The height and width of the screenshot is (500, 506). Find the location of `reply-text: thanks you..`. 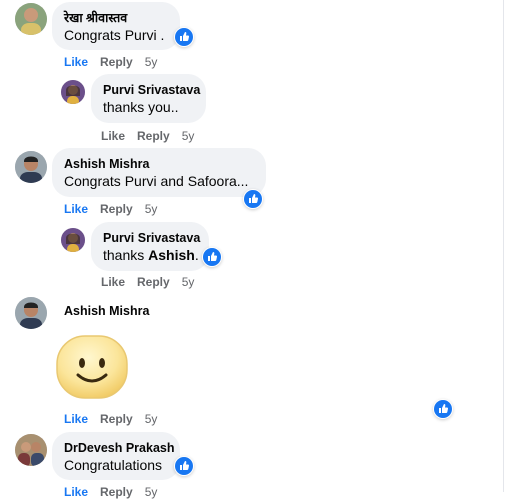

reply-text: thanks you.. is located at coordinates (141, 107).